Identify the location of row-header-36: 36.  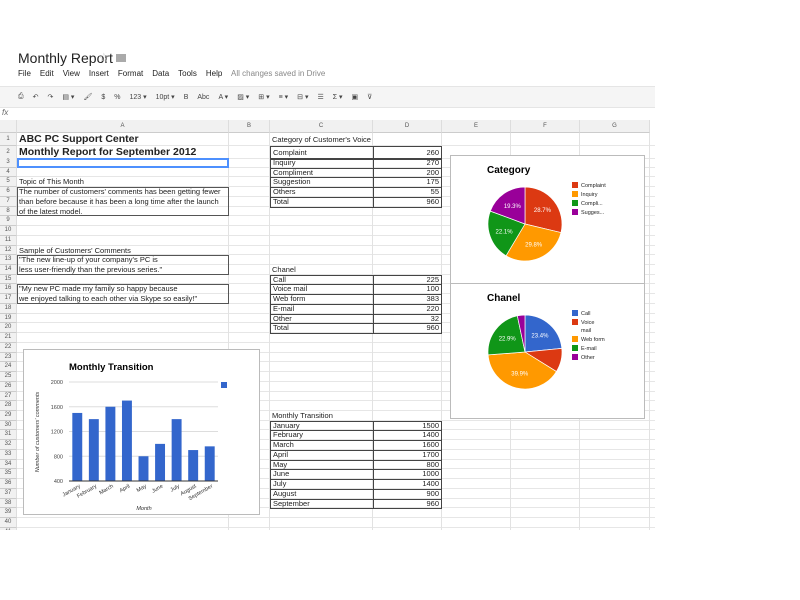
(8, 484).